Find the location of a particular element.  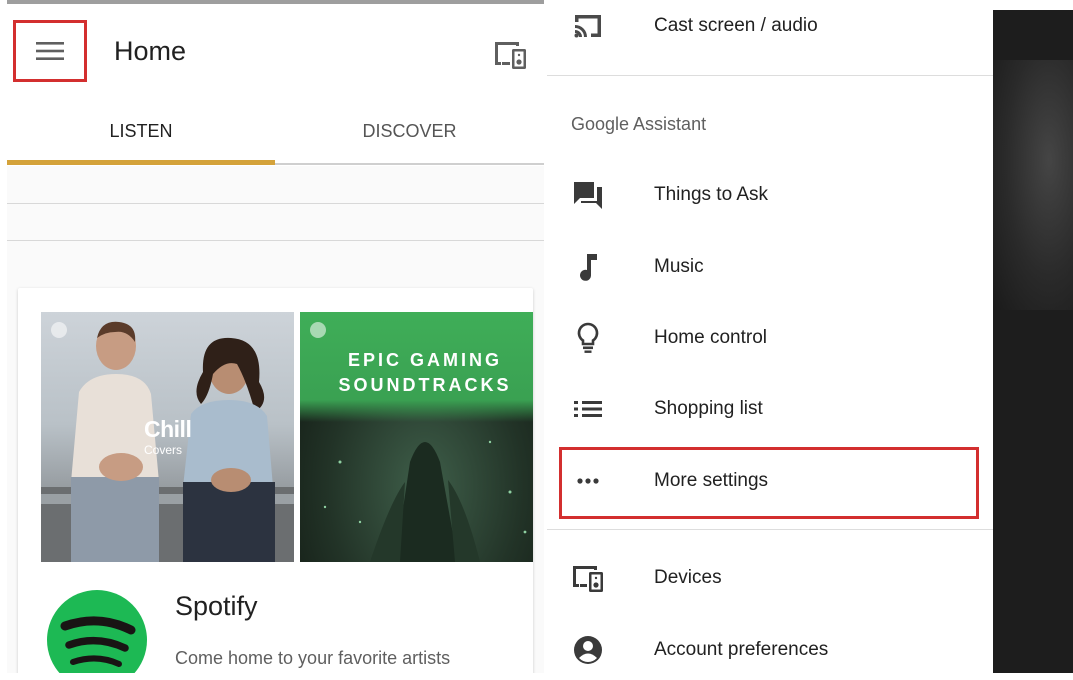

drawer-item-label: Cast screen / audio is located at coordinates (736, 25).